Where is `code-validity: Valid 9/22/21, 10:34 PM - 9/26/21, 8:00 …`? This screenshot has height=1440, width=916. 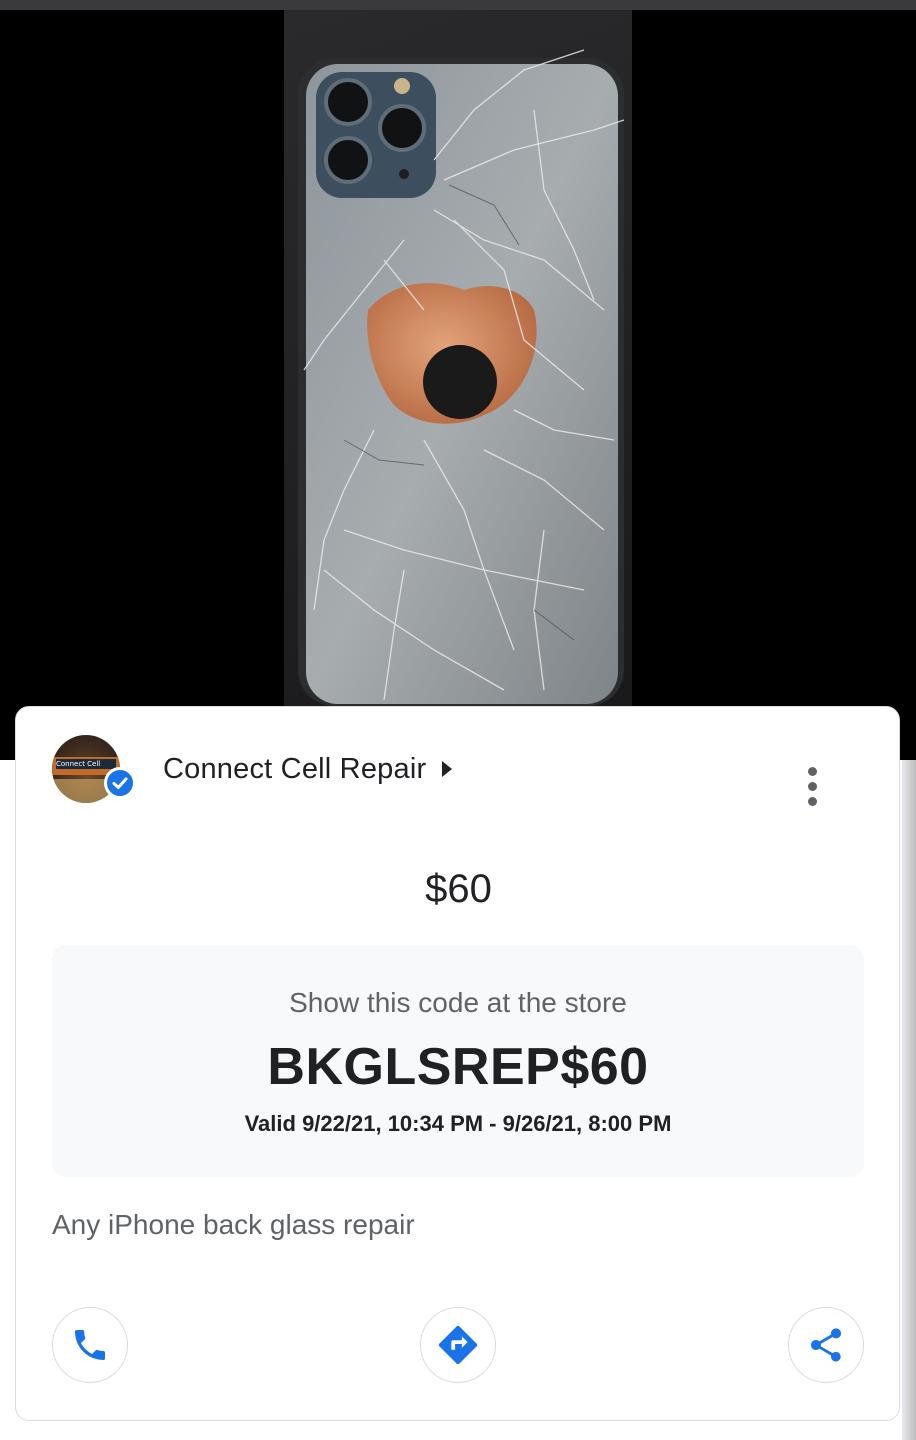
code-validity: Valid 9/22/21, 10:34 PM - 9/26/21, 8:00 … is located at coordinates (458, 1123).